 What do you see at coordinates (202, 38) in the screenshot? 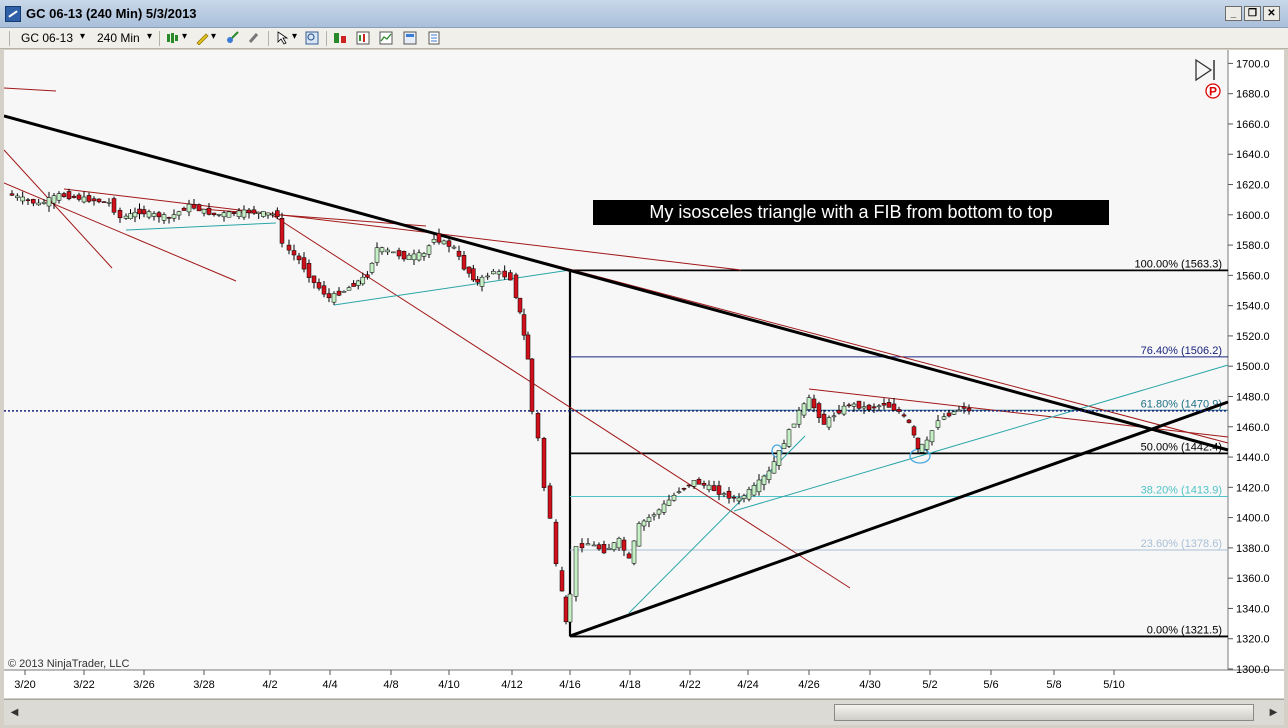
I see `drawing-pencil-icon` at bounding box center [202, 38].